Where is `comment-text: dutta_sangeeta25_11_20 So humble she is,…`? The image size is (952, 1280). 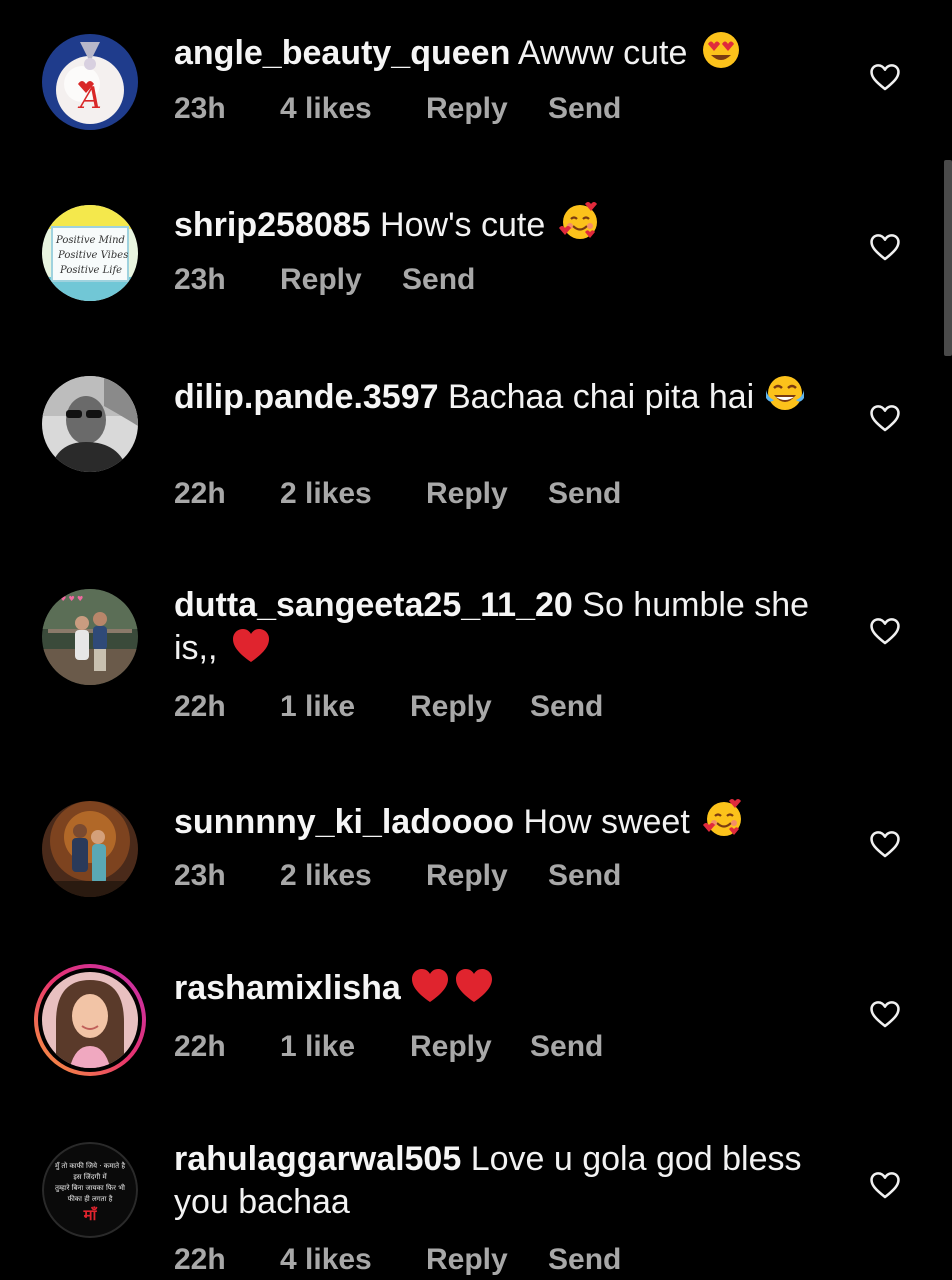 comment-text: dutta_sangeeta25_11_20 So humble she is,… is located at coordinates (494, 630).